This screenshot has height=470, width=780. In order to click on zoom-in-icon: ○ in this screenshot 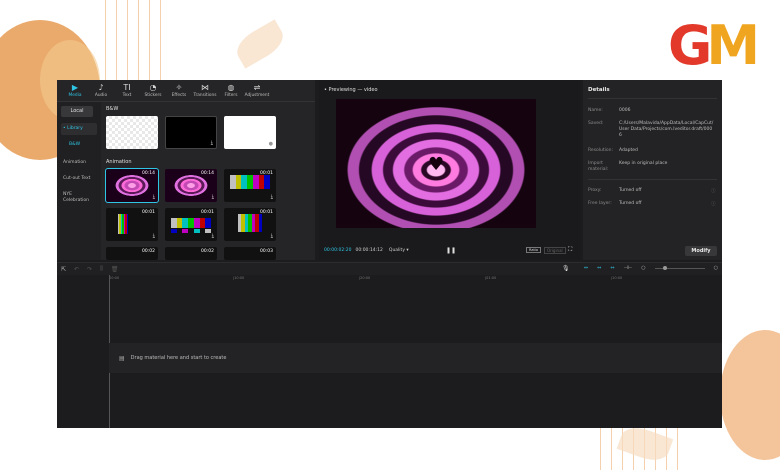, I will do `click(716, 268)`.